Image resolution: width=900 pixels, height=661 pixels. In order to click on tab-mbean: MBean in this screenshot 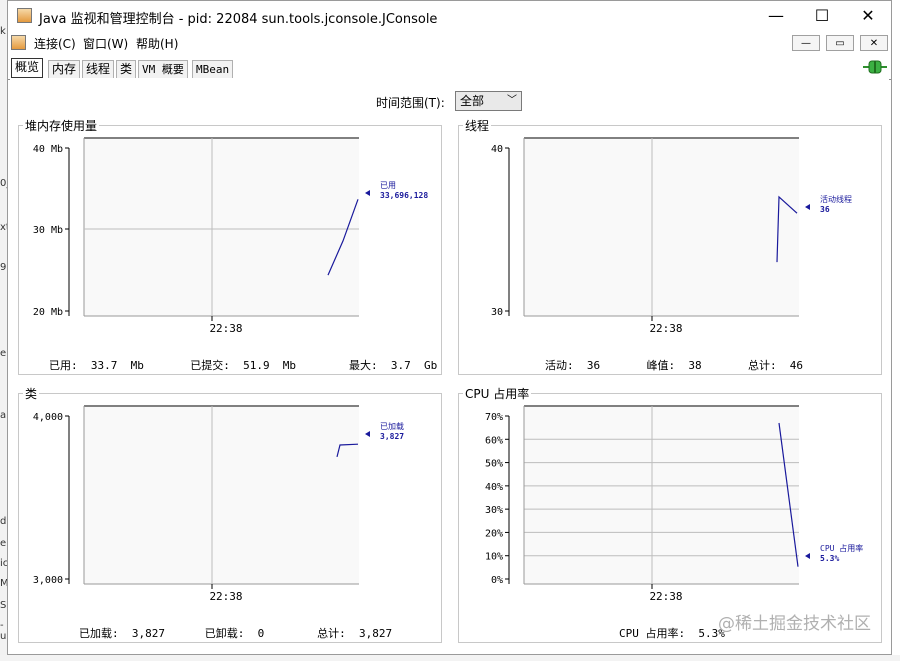, I will do `click(213, 69)`.